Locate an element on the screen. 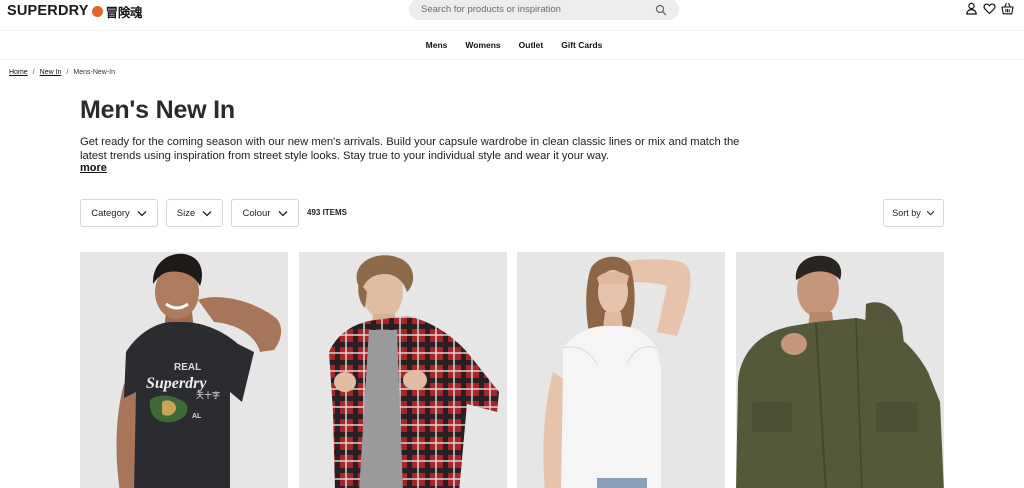 Image resolution: width=1024 pixels, height=488 pixels. size-filter-label: Size is located at coordinates (186, 213).